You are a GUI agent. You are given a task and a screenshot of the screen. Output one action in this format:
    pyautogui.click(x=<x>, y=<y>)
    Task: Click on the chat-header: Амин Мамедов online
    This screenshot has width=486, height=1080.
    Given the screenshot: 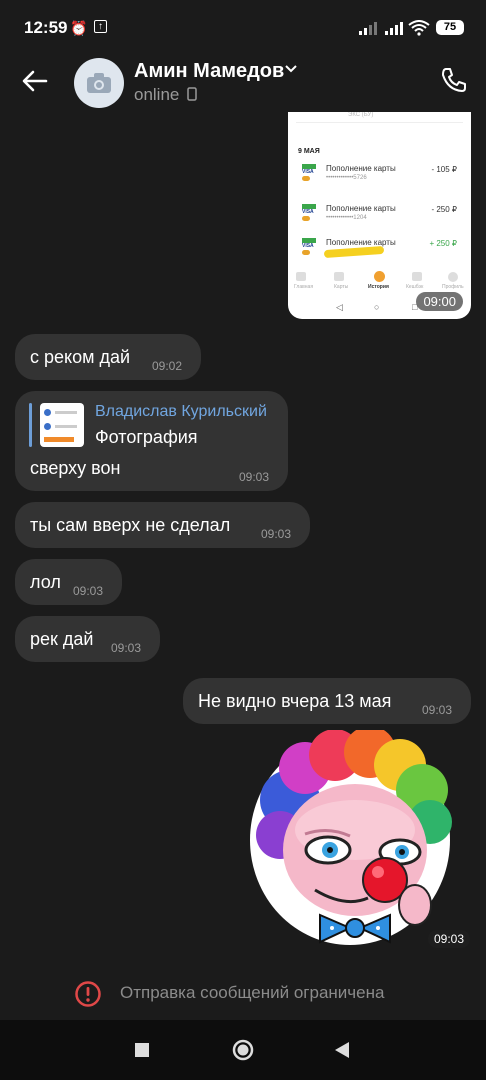 What is the action you would take?
    pyautogui.click(x=243, y=82)
    